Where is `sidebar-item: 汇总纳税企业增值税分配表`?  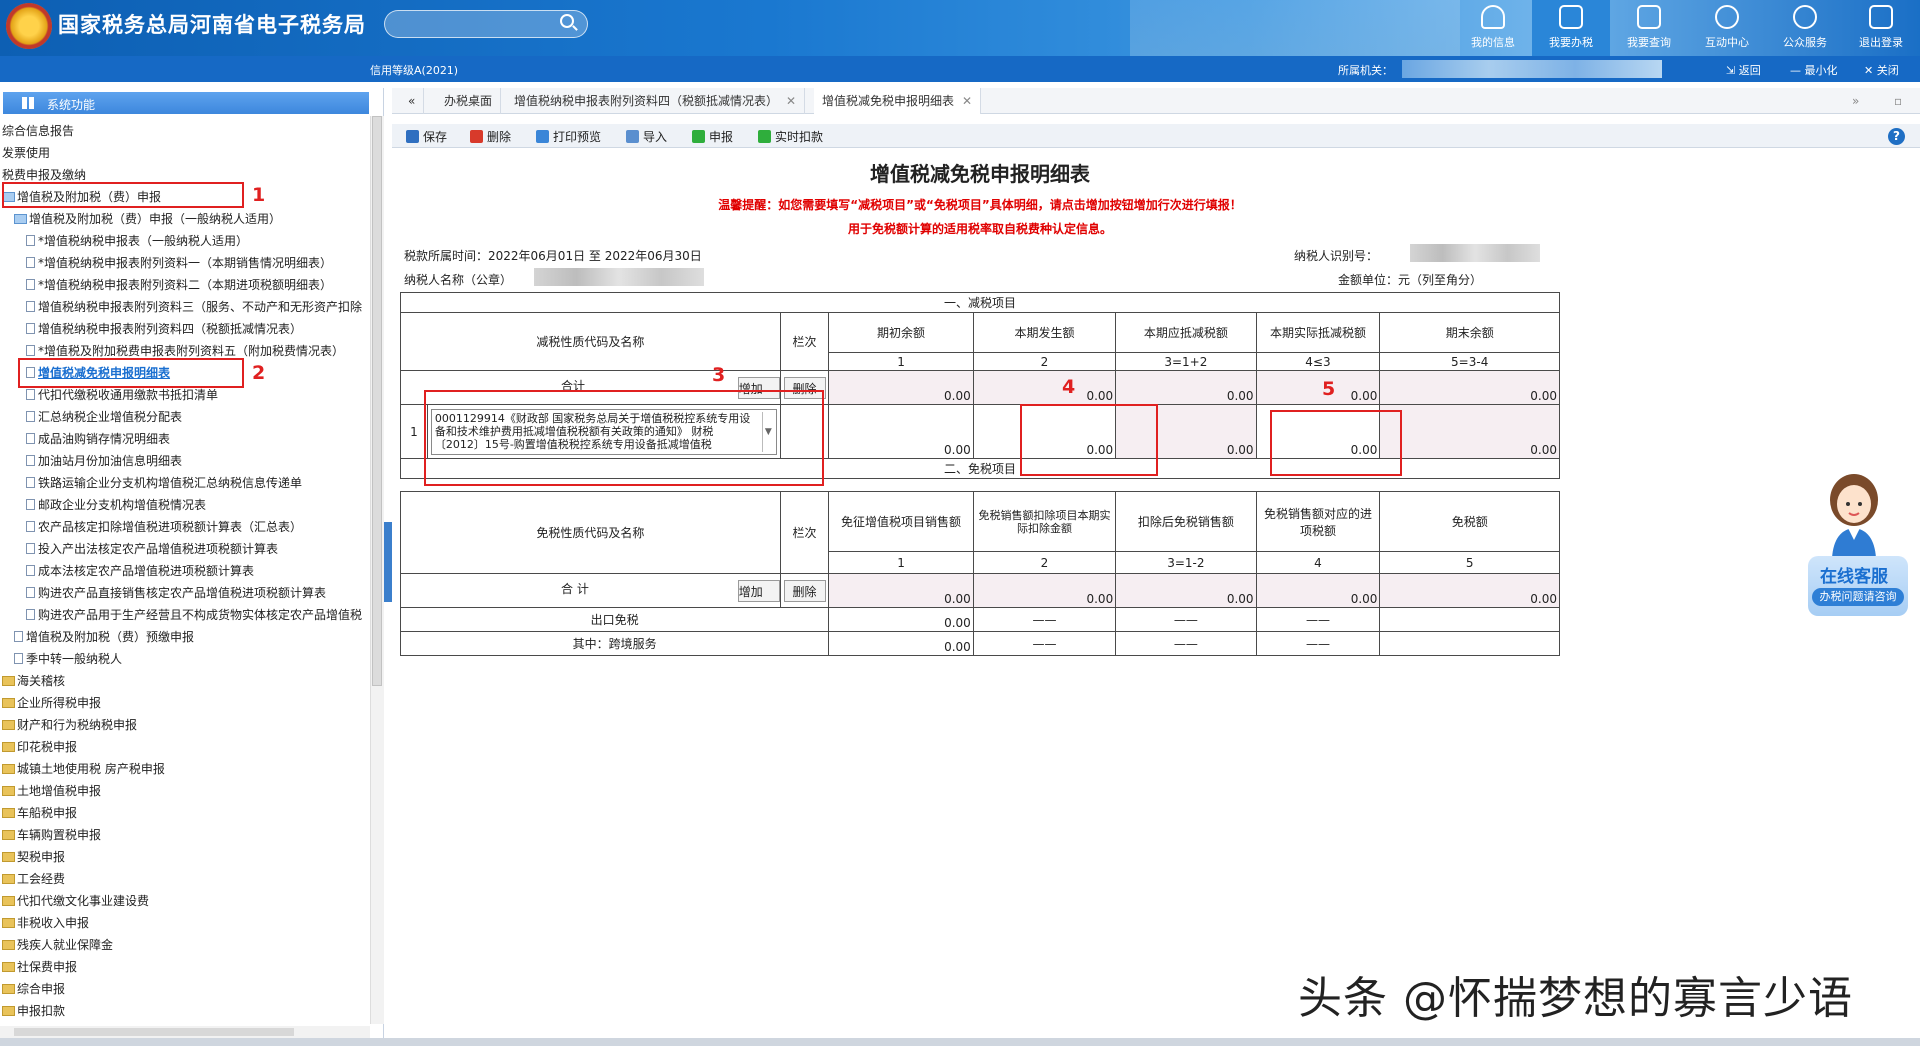 sidebar-item: 汇总纳税企业增值税分配表 is located at coordinates (104, 417).